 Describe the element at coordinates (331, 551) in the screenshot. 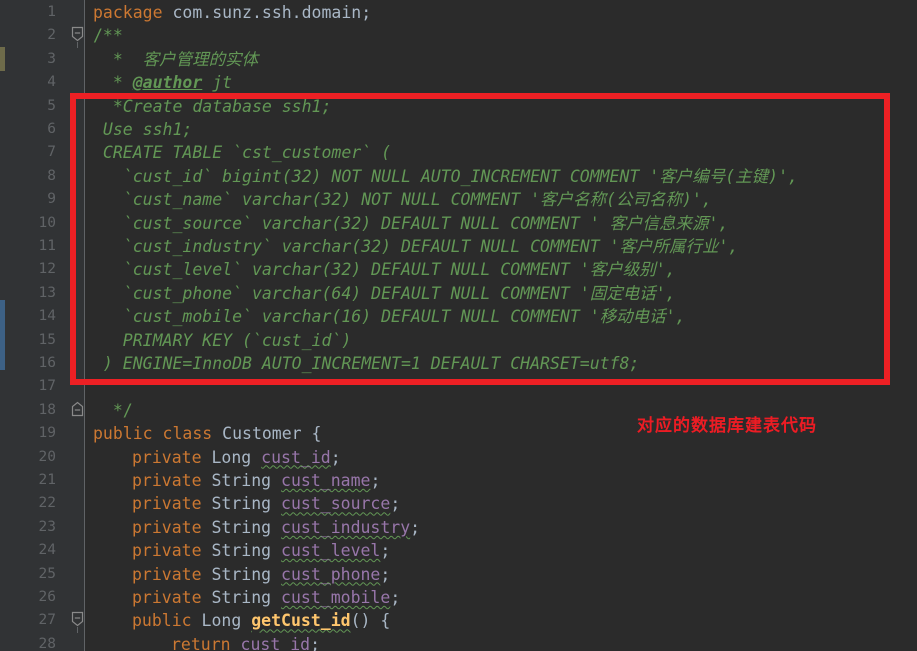

I see `code-token: cust_level` at that location.